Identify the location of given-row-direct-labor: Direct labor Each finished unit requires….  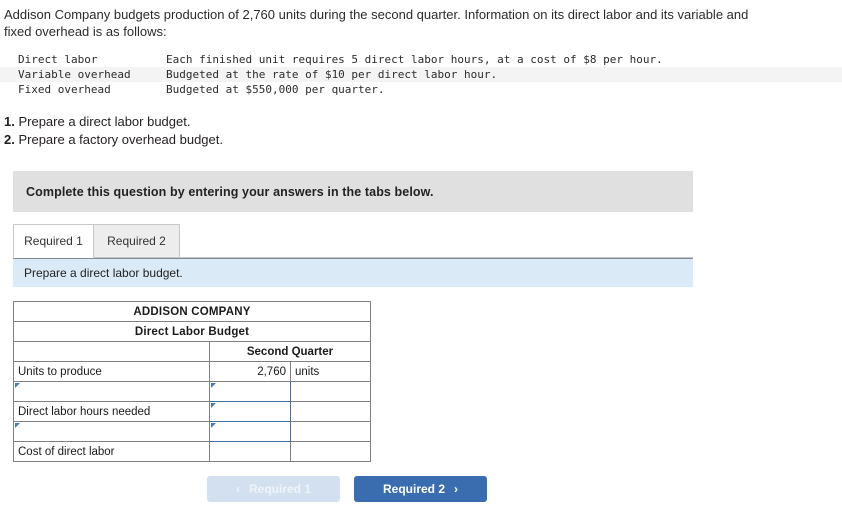
(340, 59).